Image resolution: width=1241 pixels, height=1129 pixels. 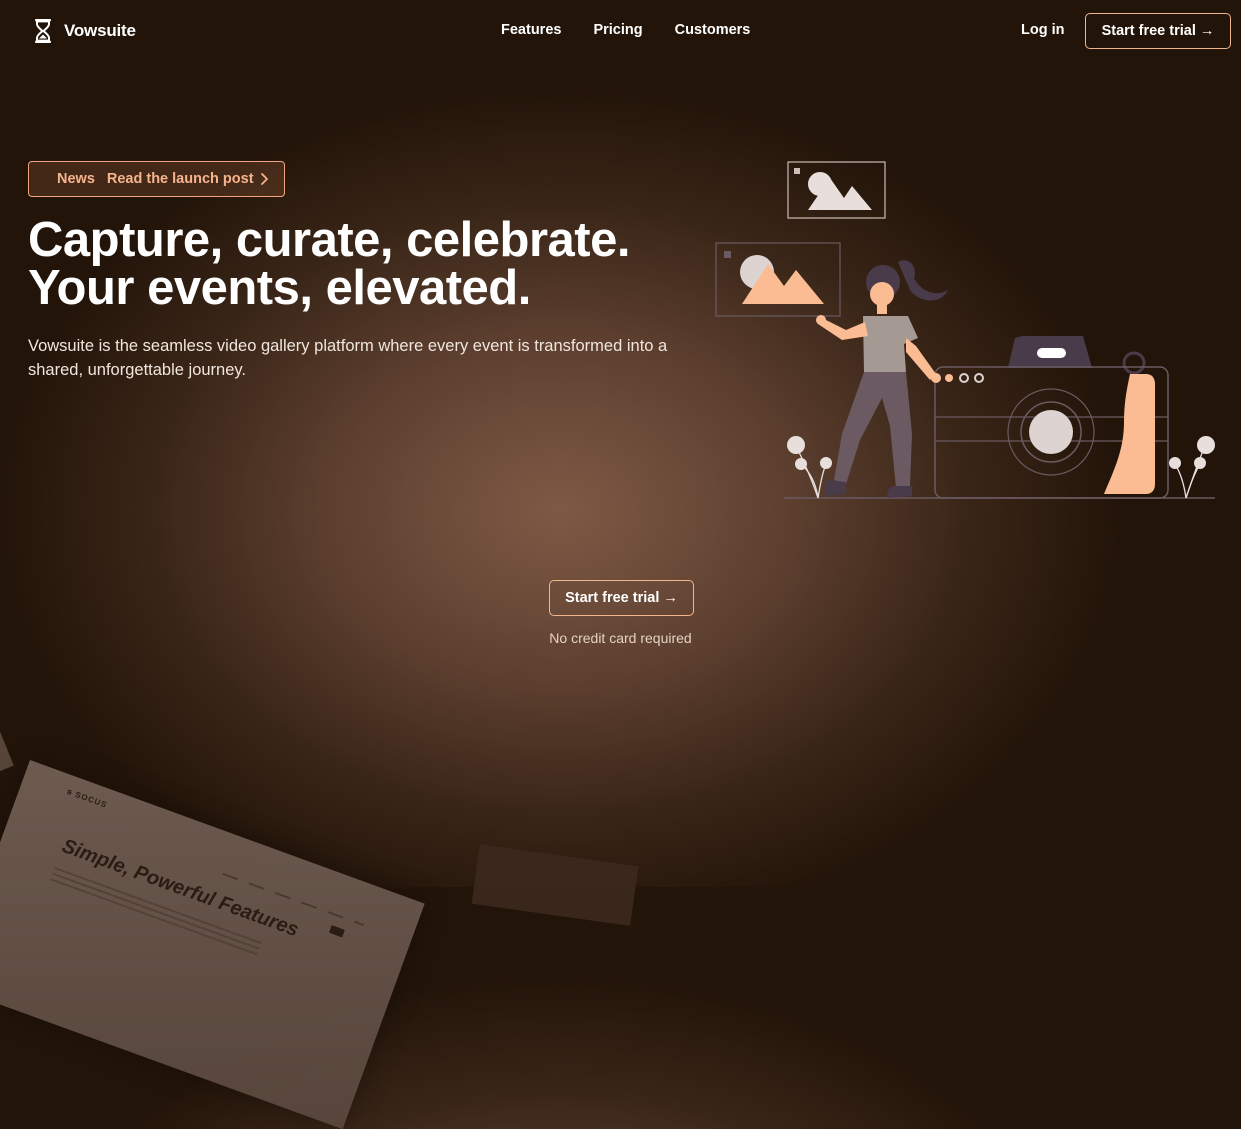 I want to click on headline-line-2: Your events, elevated., so click(x=279, y=288).